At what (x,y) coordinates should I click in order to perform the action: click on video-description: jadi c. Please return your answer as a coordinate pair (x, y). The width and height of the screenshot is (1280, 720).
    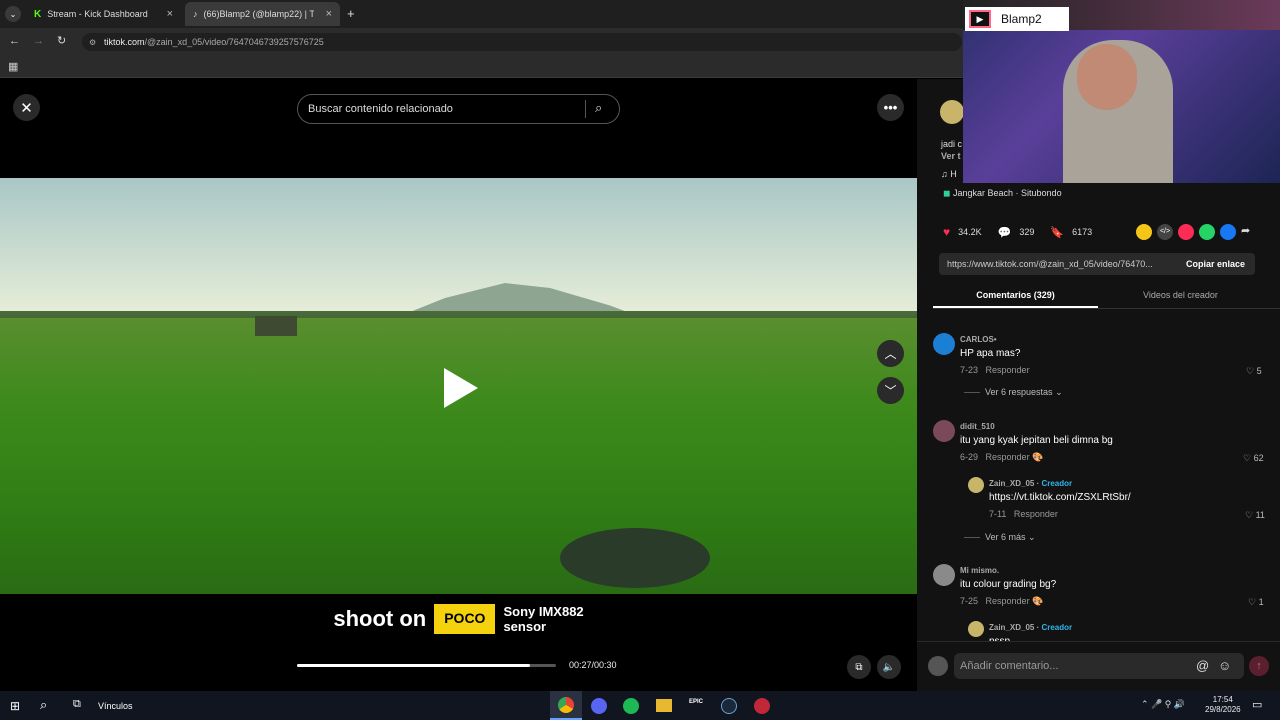
    Looking at the image, I should click on (952, 144).